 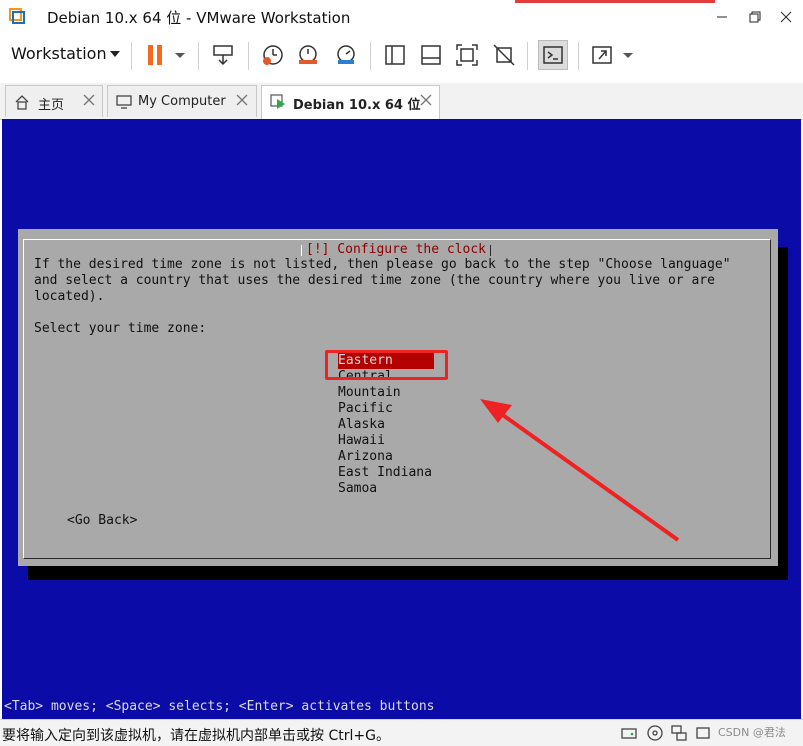 What do you see at coordinates (504, 55) in the screenshot?
I see `unity-icon` at bounding box center [504, 55].